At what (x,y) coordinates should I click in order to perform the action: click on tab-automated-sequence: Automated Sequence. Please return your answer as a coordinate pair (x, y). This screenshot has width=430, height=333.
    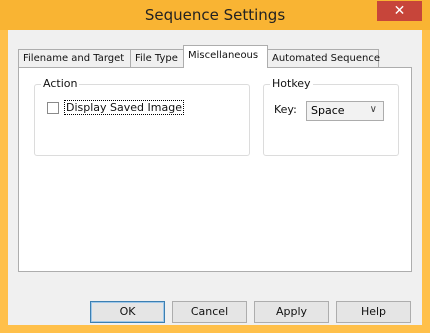
    Looking at the image, I should click on (324, 58).